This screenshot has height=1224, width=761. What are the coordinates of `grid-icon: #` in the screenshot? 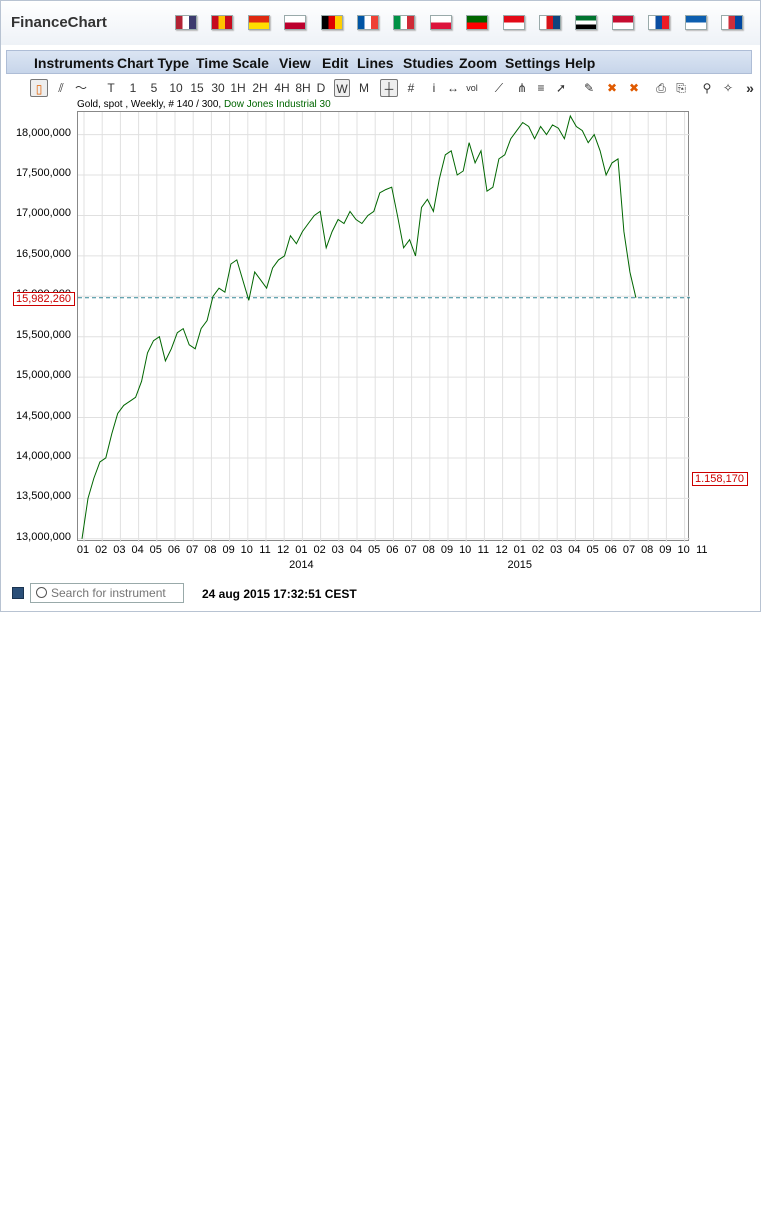 It's located at (411, 88).